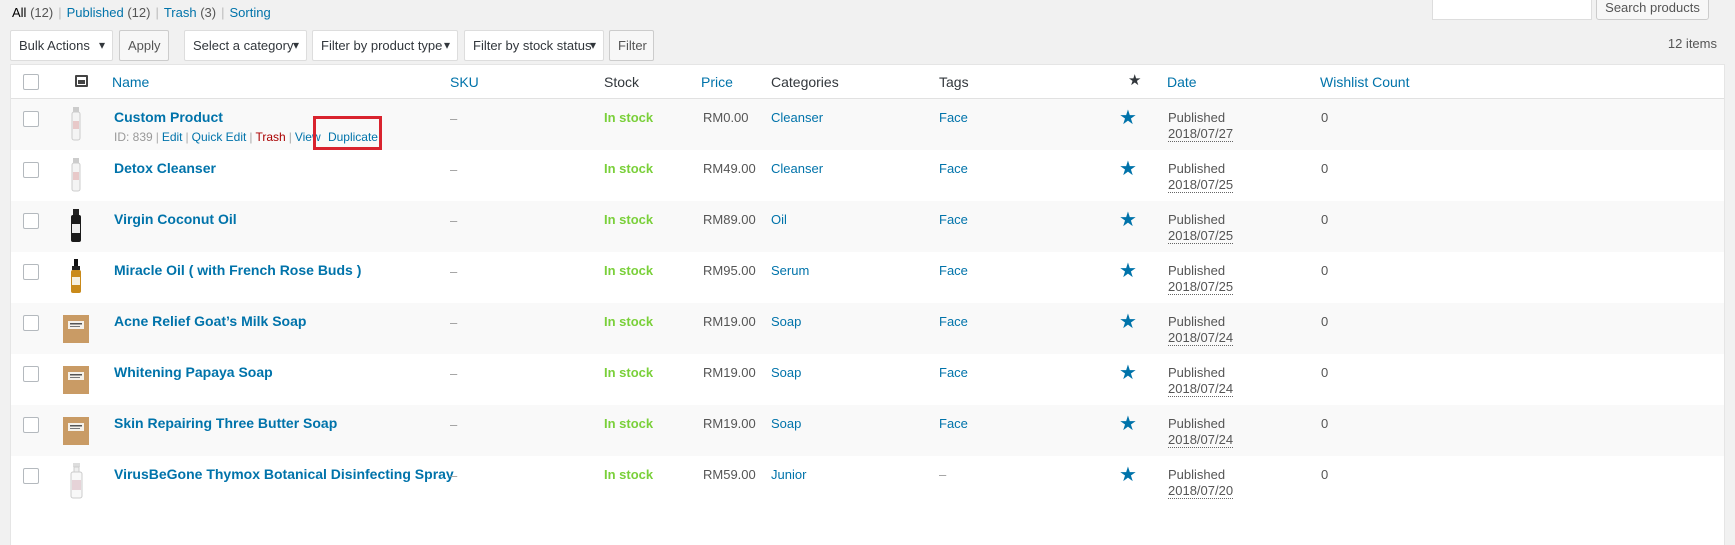 The width and height of the screenshot is (1735, 545). What do you see at coordinates (168, 117) in the screenshot?
I see `product-name-link: Custom Product` at bounding box center [168, 117].